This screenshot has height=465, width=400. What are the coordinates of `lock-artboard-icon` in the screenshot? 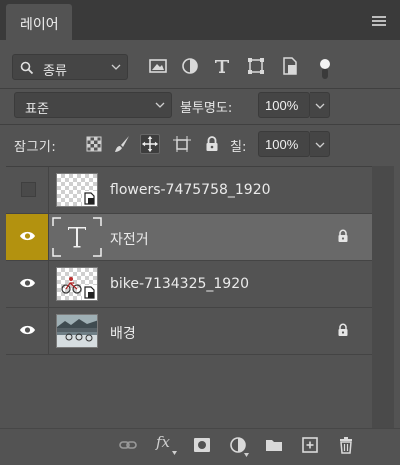 It's located at (182, 144).